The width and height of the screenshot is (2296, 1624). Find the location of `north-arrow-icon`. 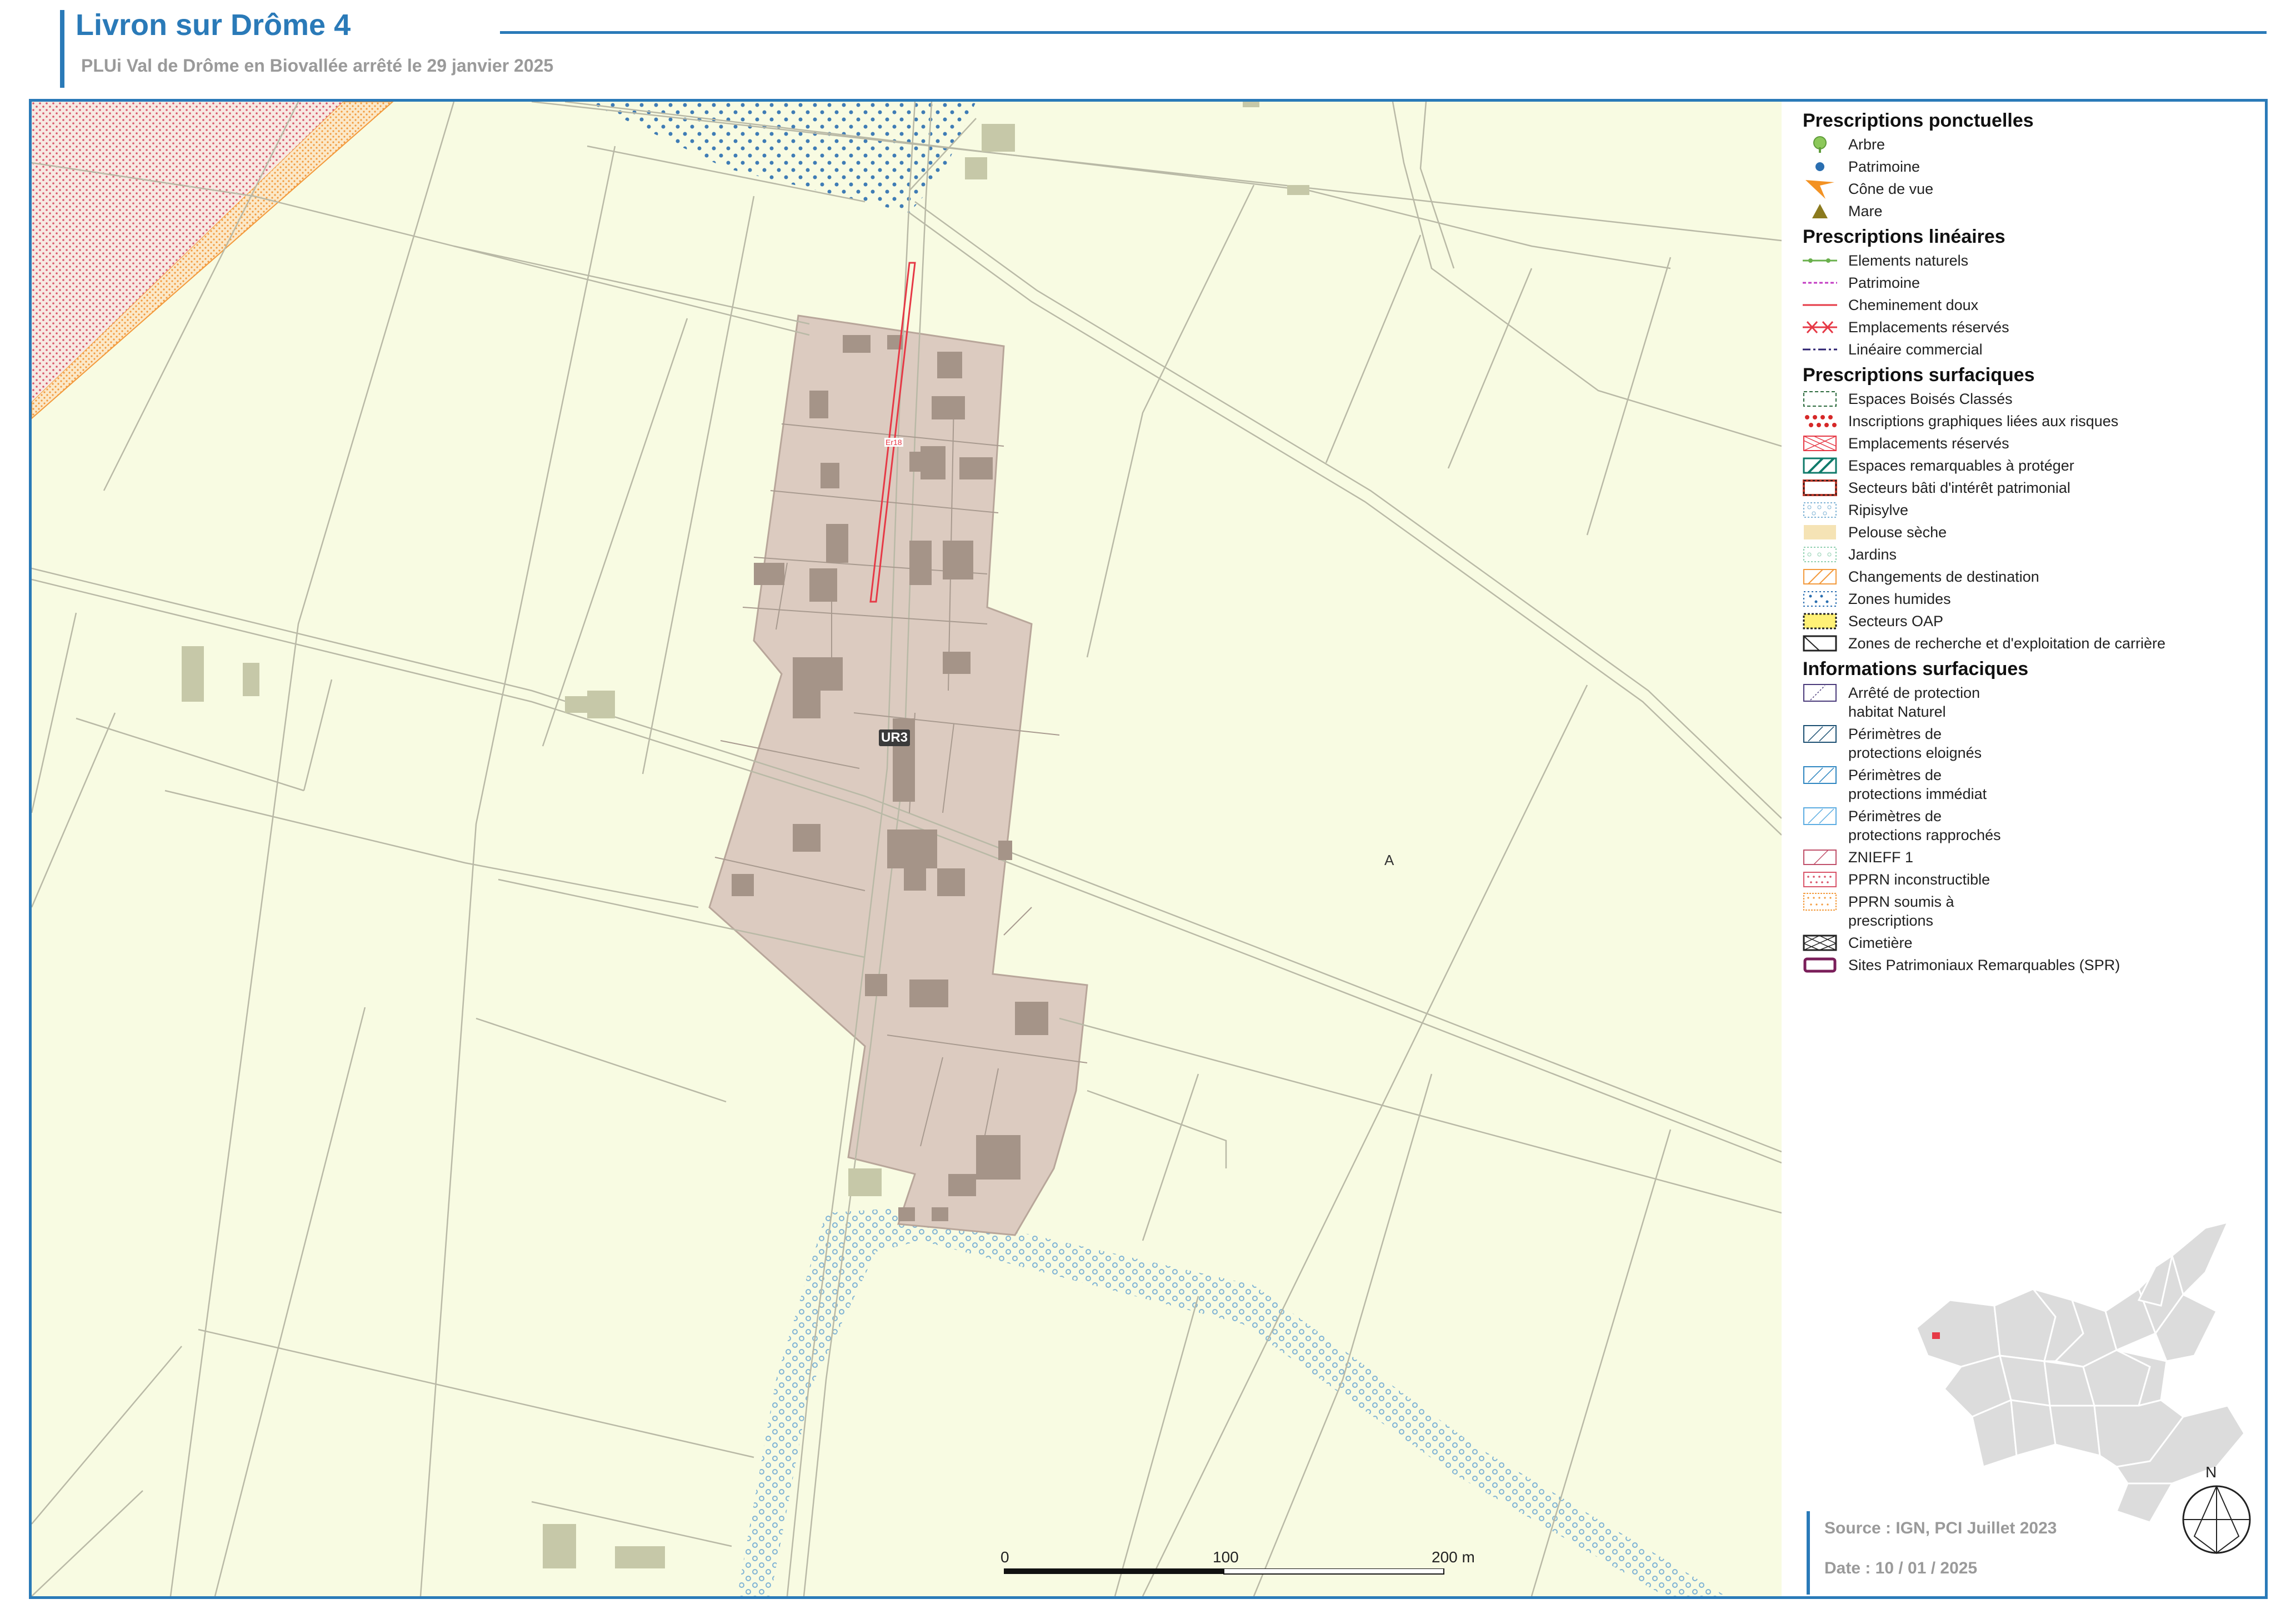

north-arrow-icon is located at coordinates (2216, 1520).